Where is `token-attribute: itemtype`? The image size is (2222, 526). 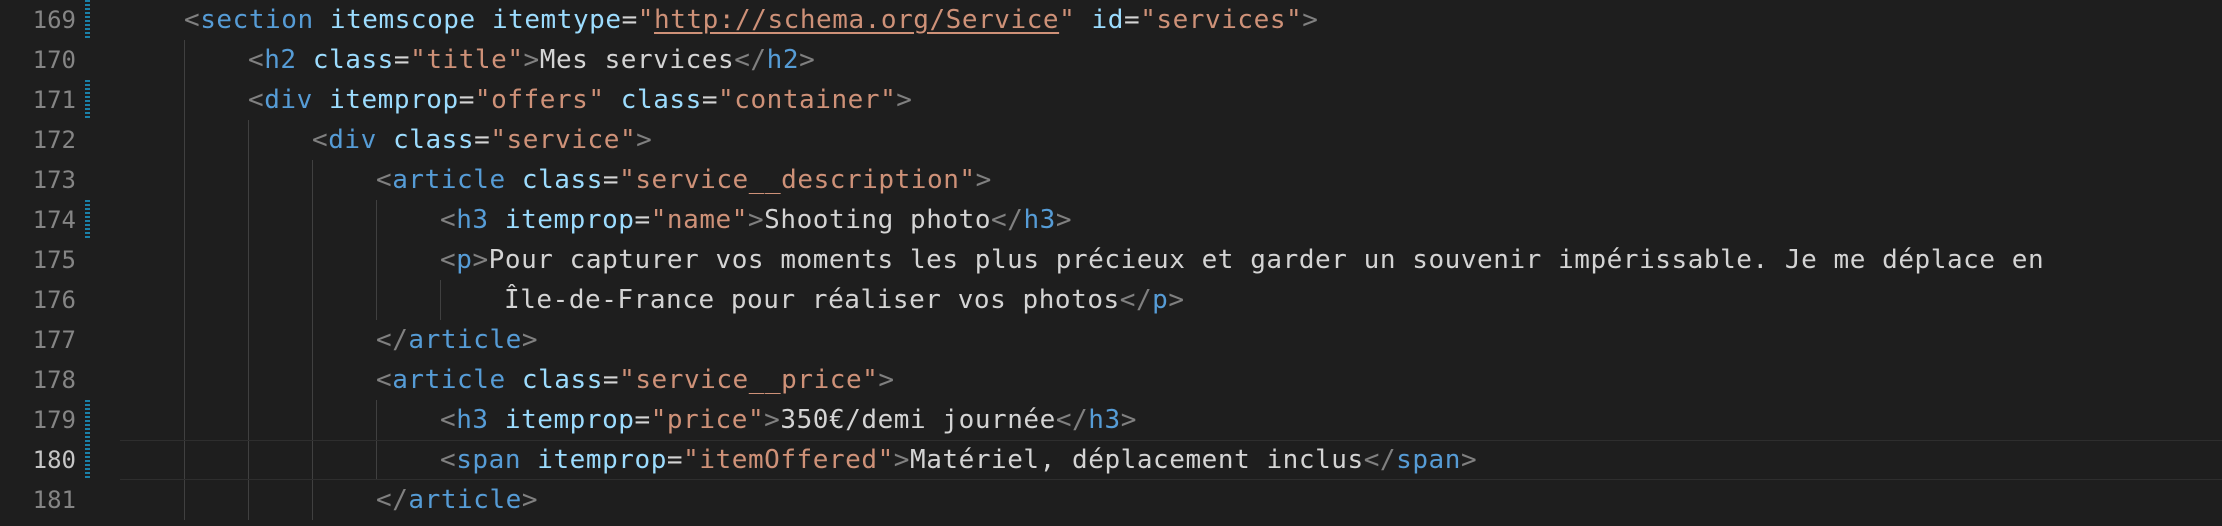
token-attribute: itemtype is located at coordinates (556, 20).